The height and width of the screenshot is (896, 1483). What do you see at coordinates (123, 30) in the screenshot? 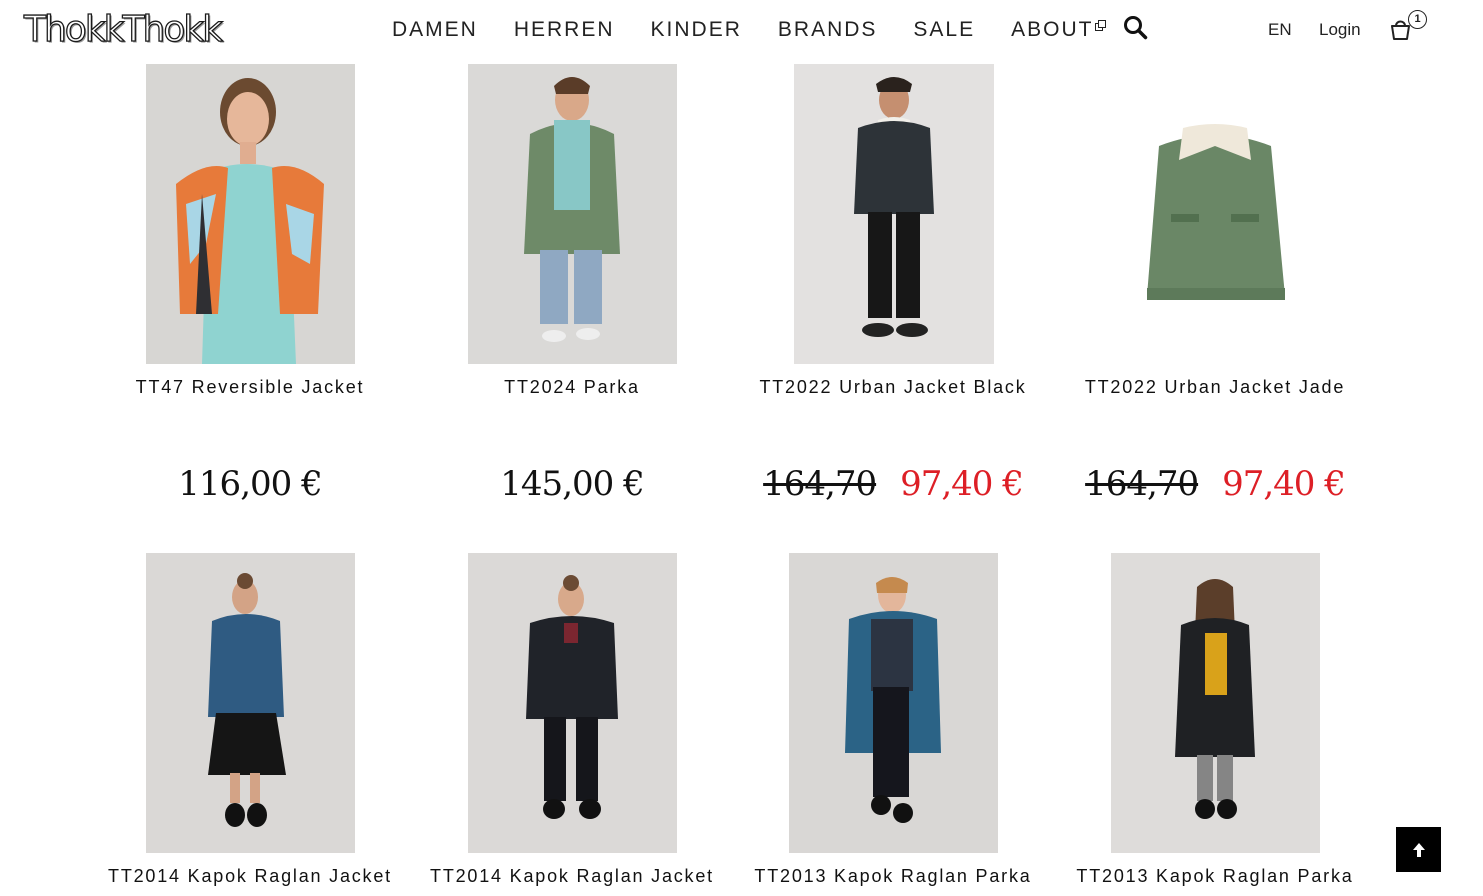
I see `logo: ThokkThokk` at bounding box center [123, 30].